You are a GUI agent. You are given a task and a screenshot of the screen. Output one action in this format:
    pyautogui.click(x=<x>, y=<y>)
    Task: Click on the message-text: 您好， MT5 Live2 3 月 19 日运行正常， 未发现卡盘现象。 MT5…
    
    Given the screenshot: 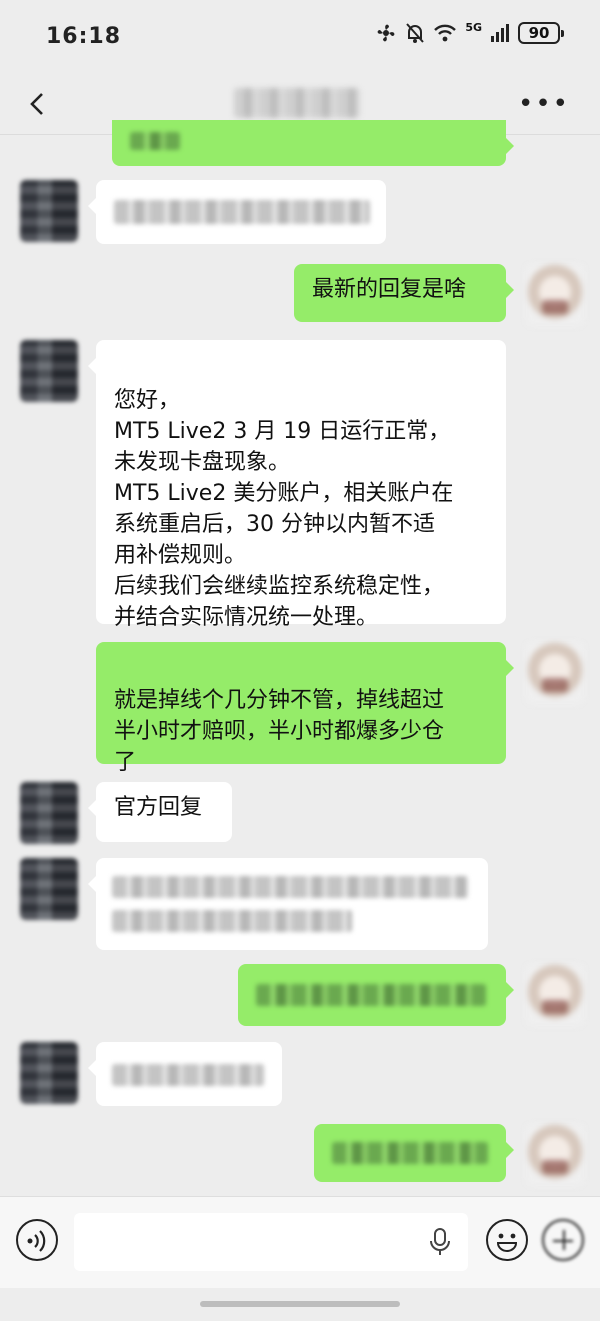 What is the action you would take?
    pyautogui.click(x=284, y=509)
    